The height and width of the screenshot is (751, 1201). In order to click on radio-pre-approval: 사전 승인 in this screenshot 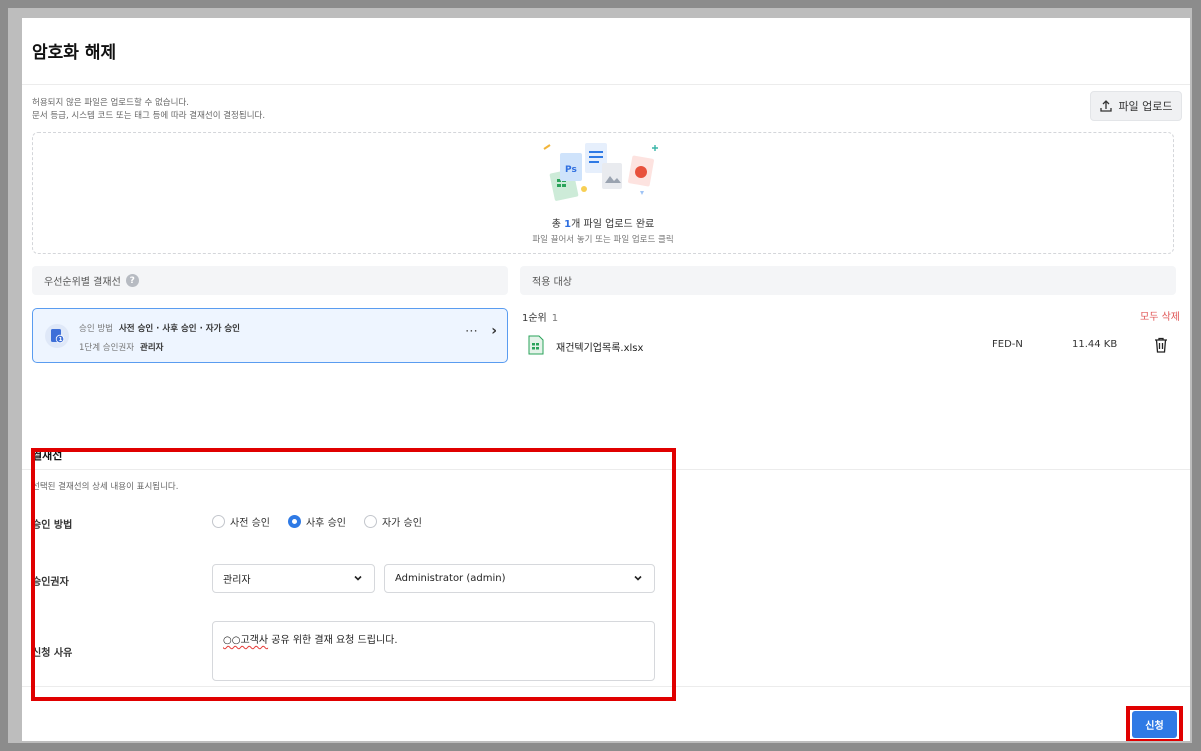, I will do `click(241, 521)`.